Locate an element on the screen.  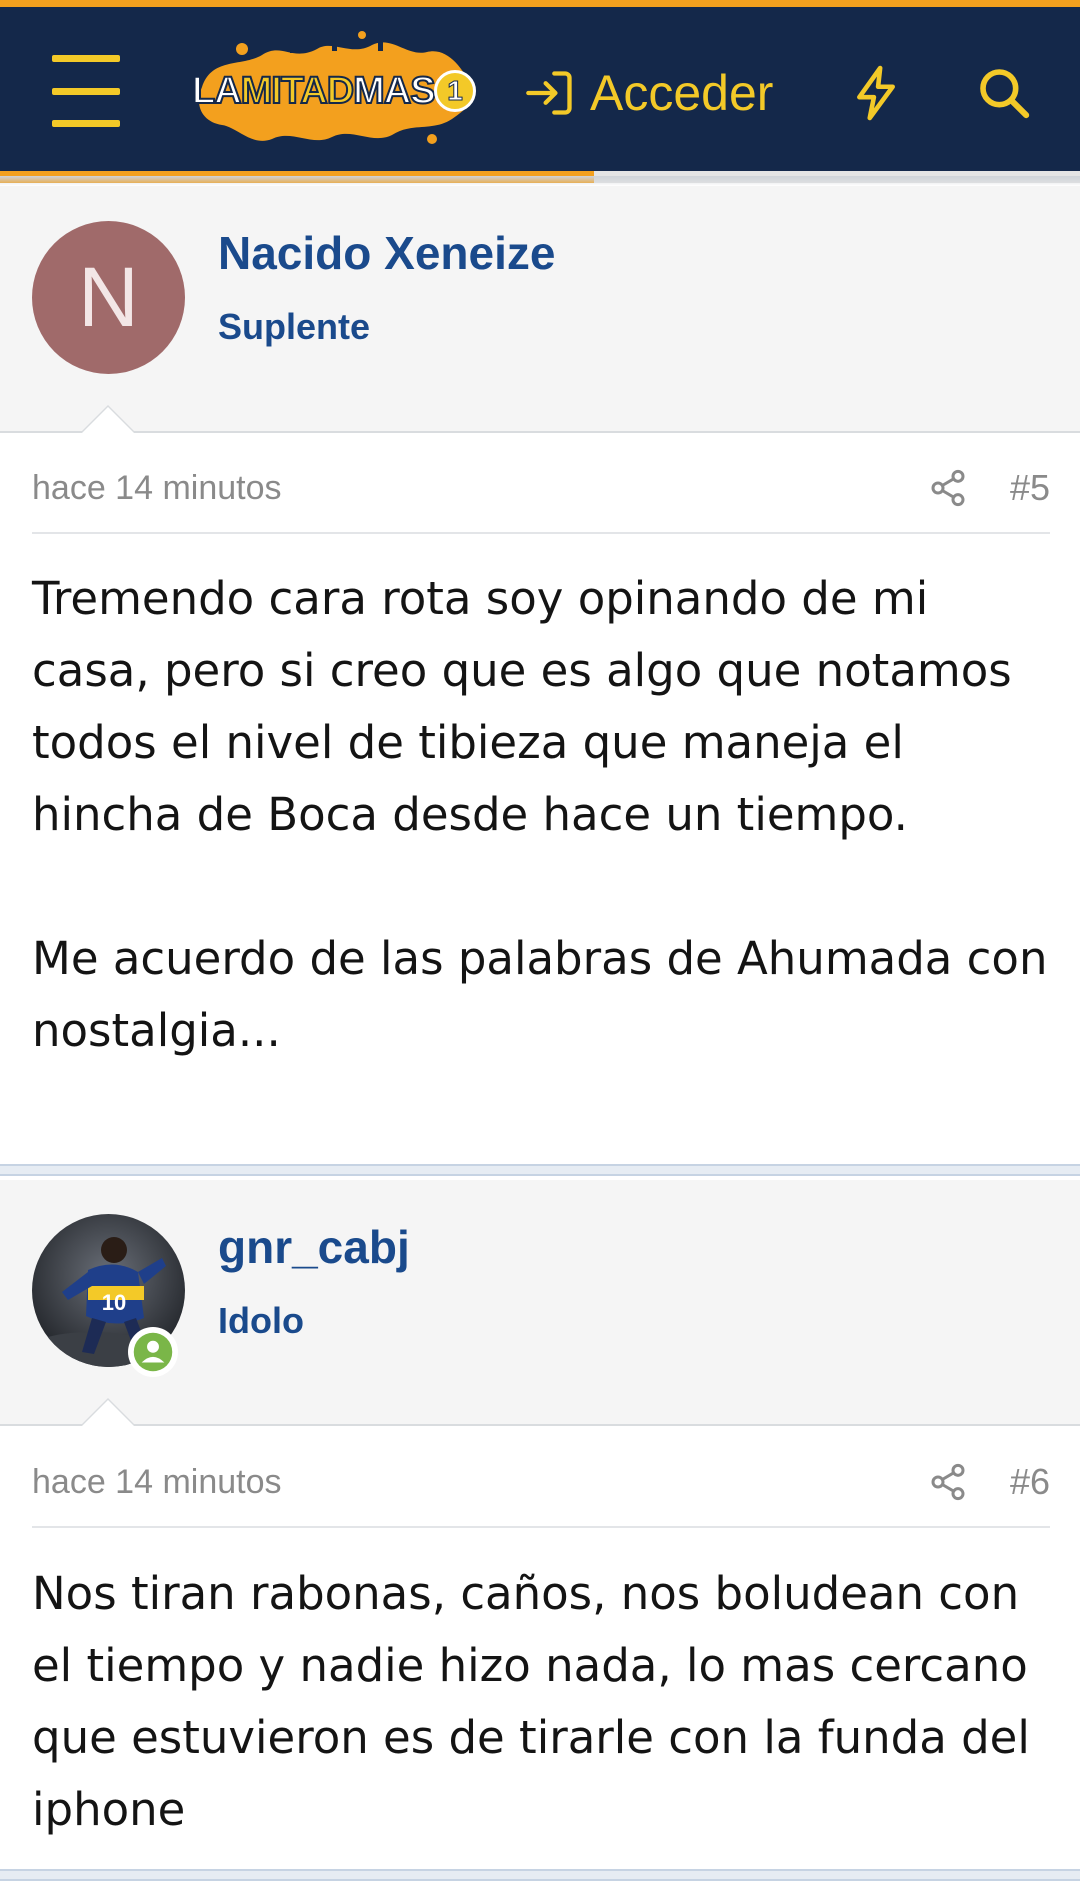
sign-in-icon is located at coordinates (549, 93).